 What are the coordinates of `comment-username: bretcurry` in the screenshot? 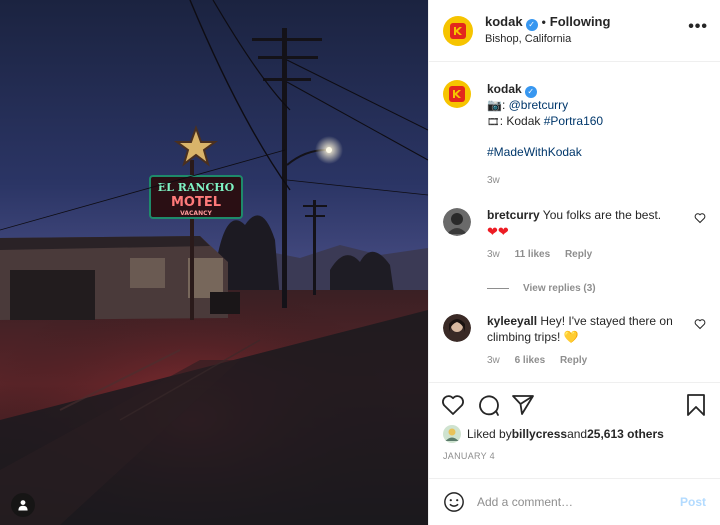 It's located at (513, 215).